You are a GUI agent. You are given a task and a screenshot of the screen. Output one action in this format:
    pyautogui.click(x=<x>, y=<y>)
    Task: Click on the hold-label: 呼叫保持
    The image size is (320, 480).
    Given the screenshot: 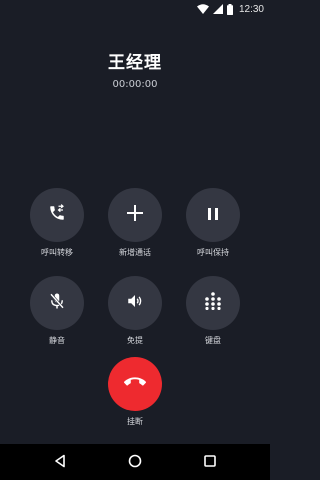 What is the action you would take?
    pyautogui.click(x=213, y=252)
    